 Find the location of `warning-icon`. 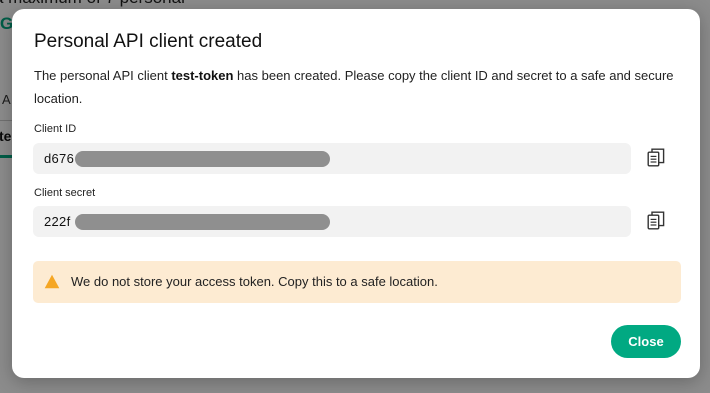

warning-icon is located at coordinates (52, 281).